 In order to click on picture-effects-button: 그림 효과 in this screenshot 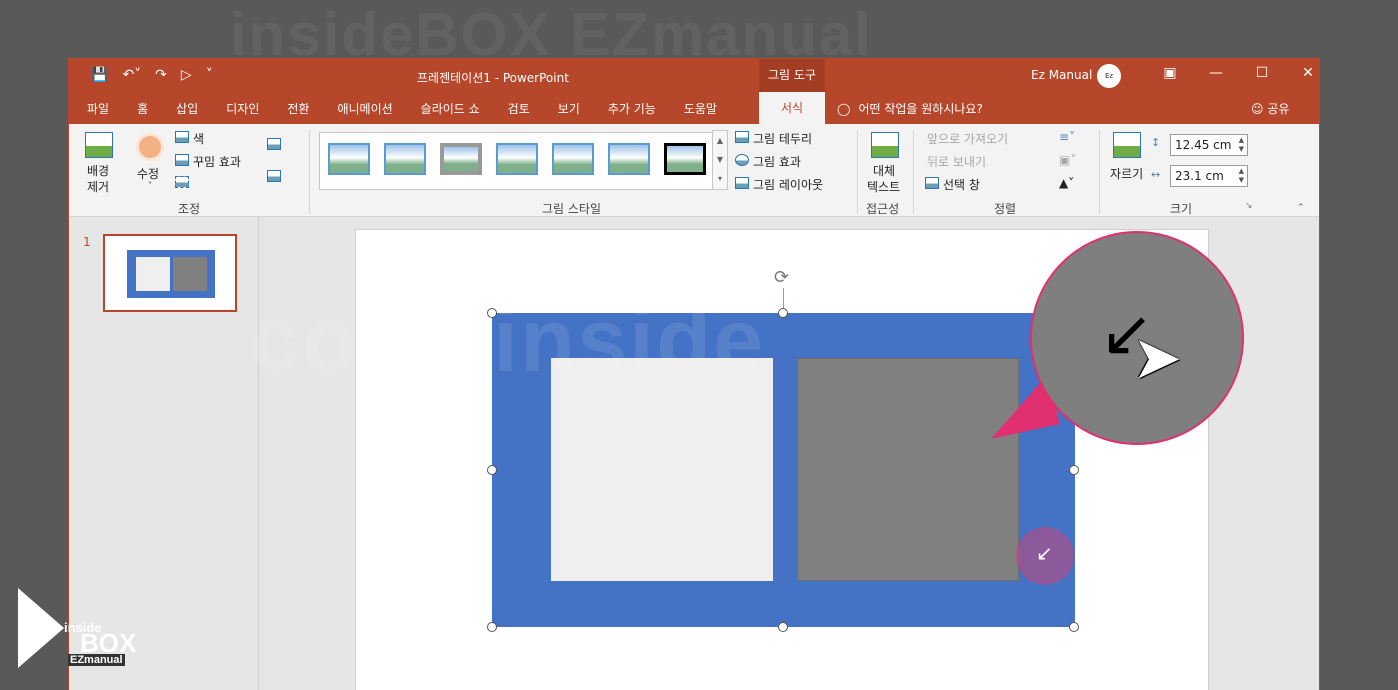, I will do `click(777, 161)`.